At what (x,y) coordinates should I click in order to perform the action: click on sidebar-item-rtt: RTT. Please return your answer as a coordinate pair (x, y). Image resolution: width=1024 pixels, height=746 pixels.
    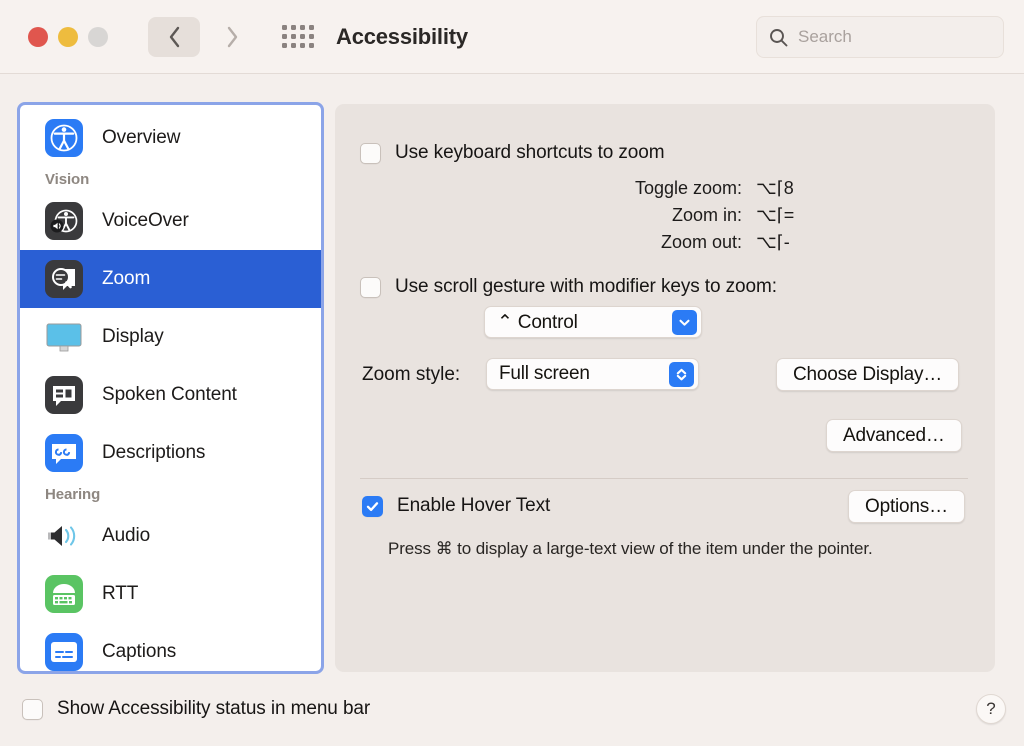
    Looking at the image, I should click on (170, 594).